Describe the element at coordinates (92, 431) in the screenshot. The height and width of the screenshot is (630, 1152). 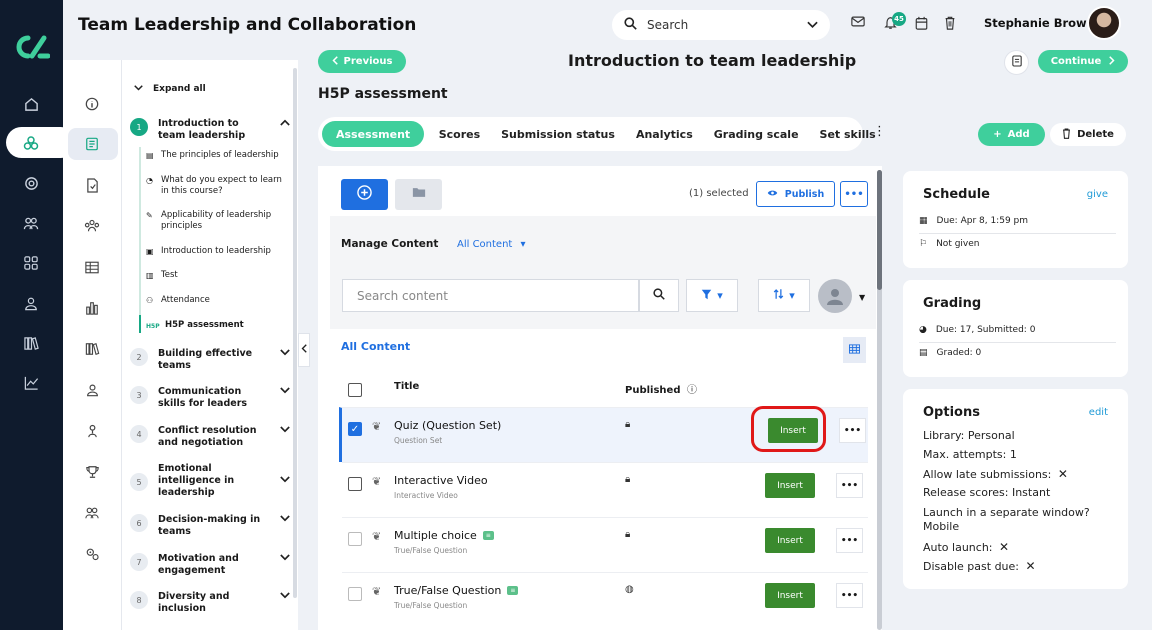
I see `org-icon` at that location.